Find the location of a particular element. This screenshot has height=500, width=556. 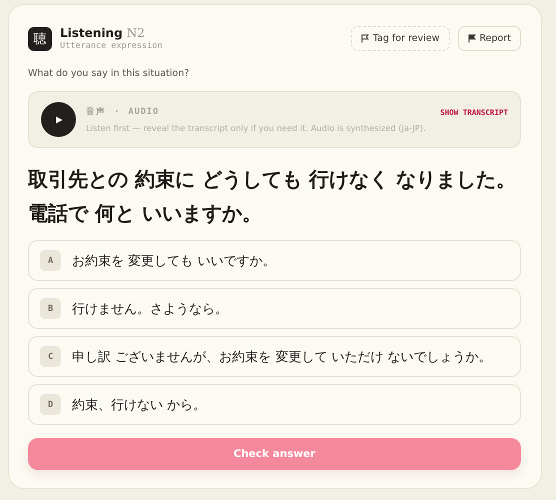

prompt-text: What do you say in this situation? is located at coordinates (109, 73).